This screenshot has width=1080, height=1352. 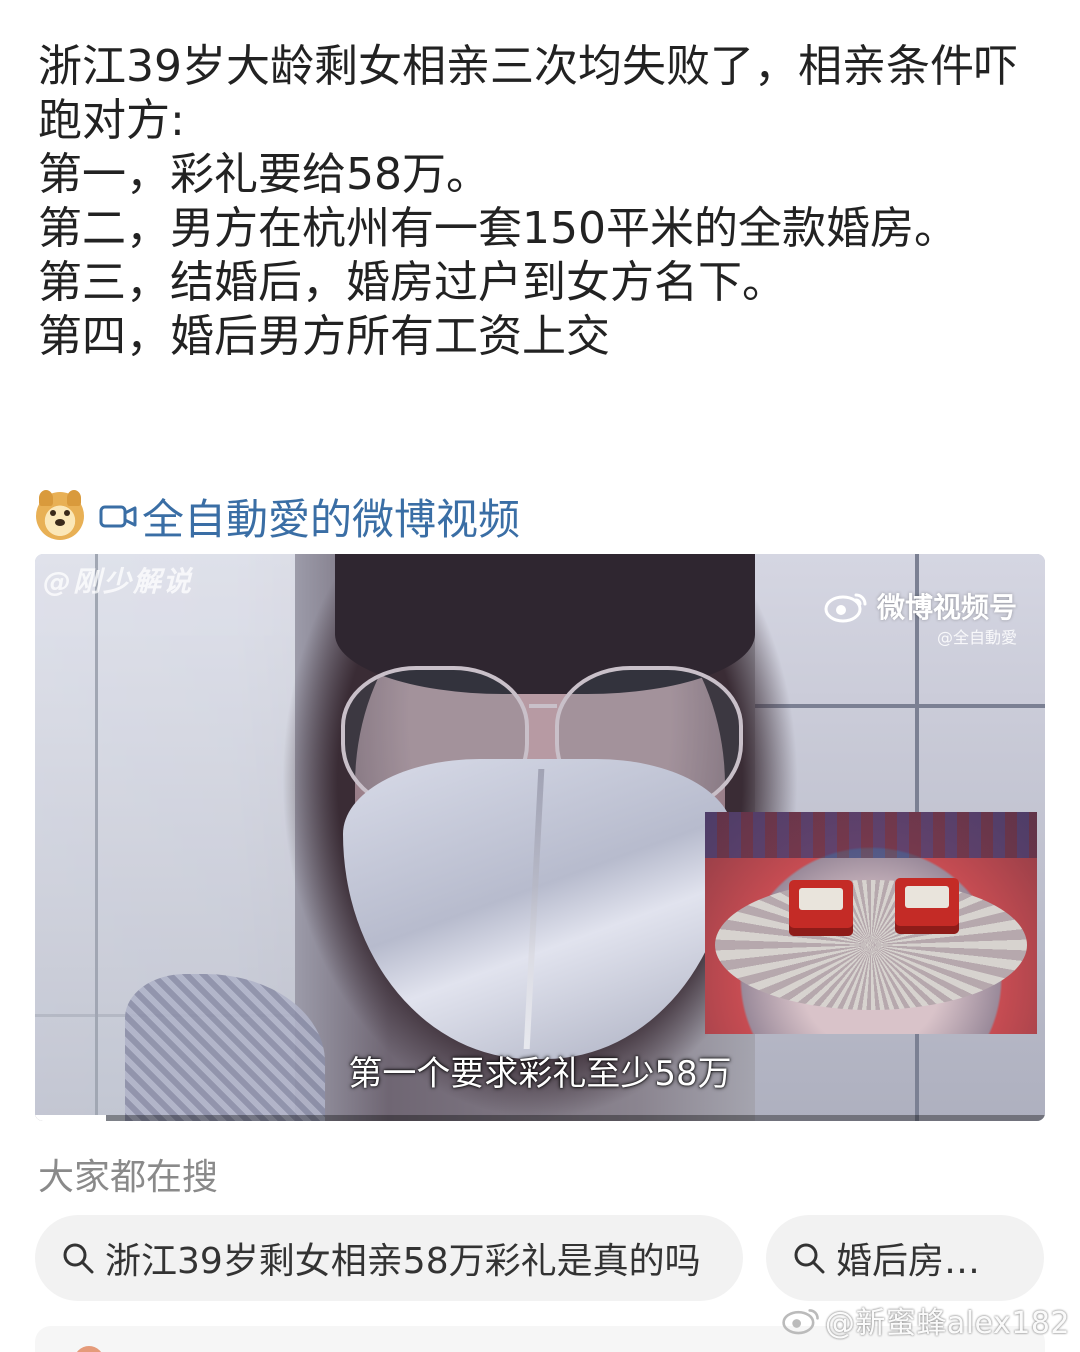 I want to click on cropped-previous-line: ▔▔▔▔▔, so click(x=253, y=8).